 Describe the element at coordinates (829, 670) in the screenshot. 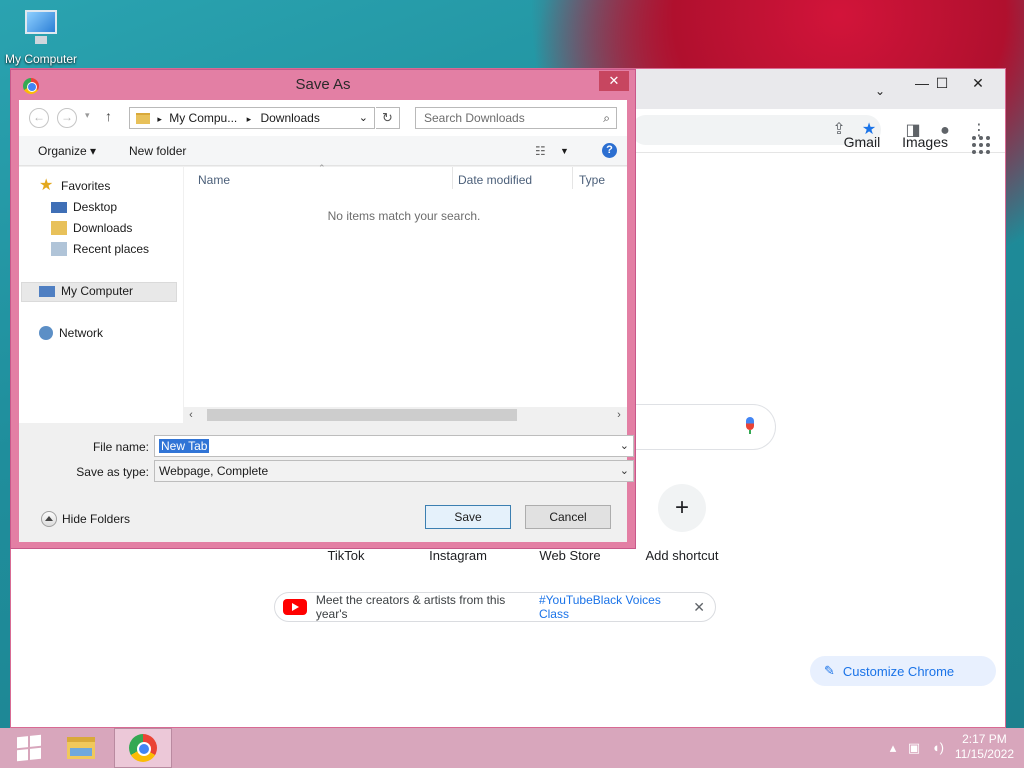

I see `pencil-icon: ✎` at that location.